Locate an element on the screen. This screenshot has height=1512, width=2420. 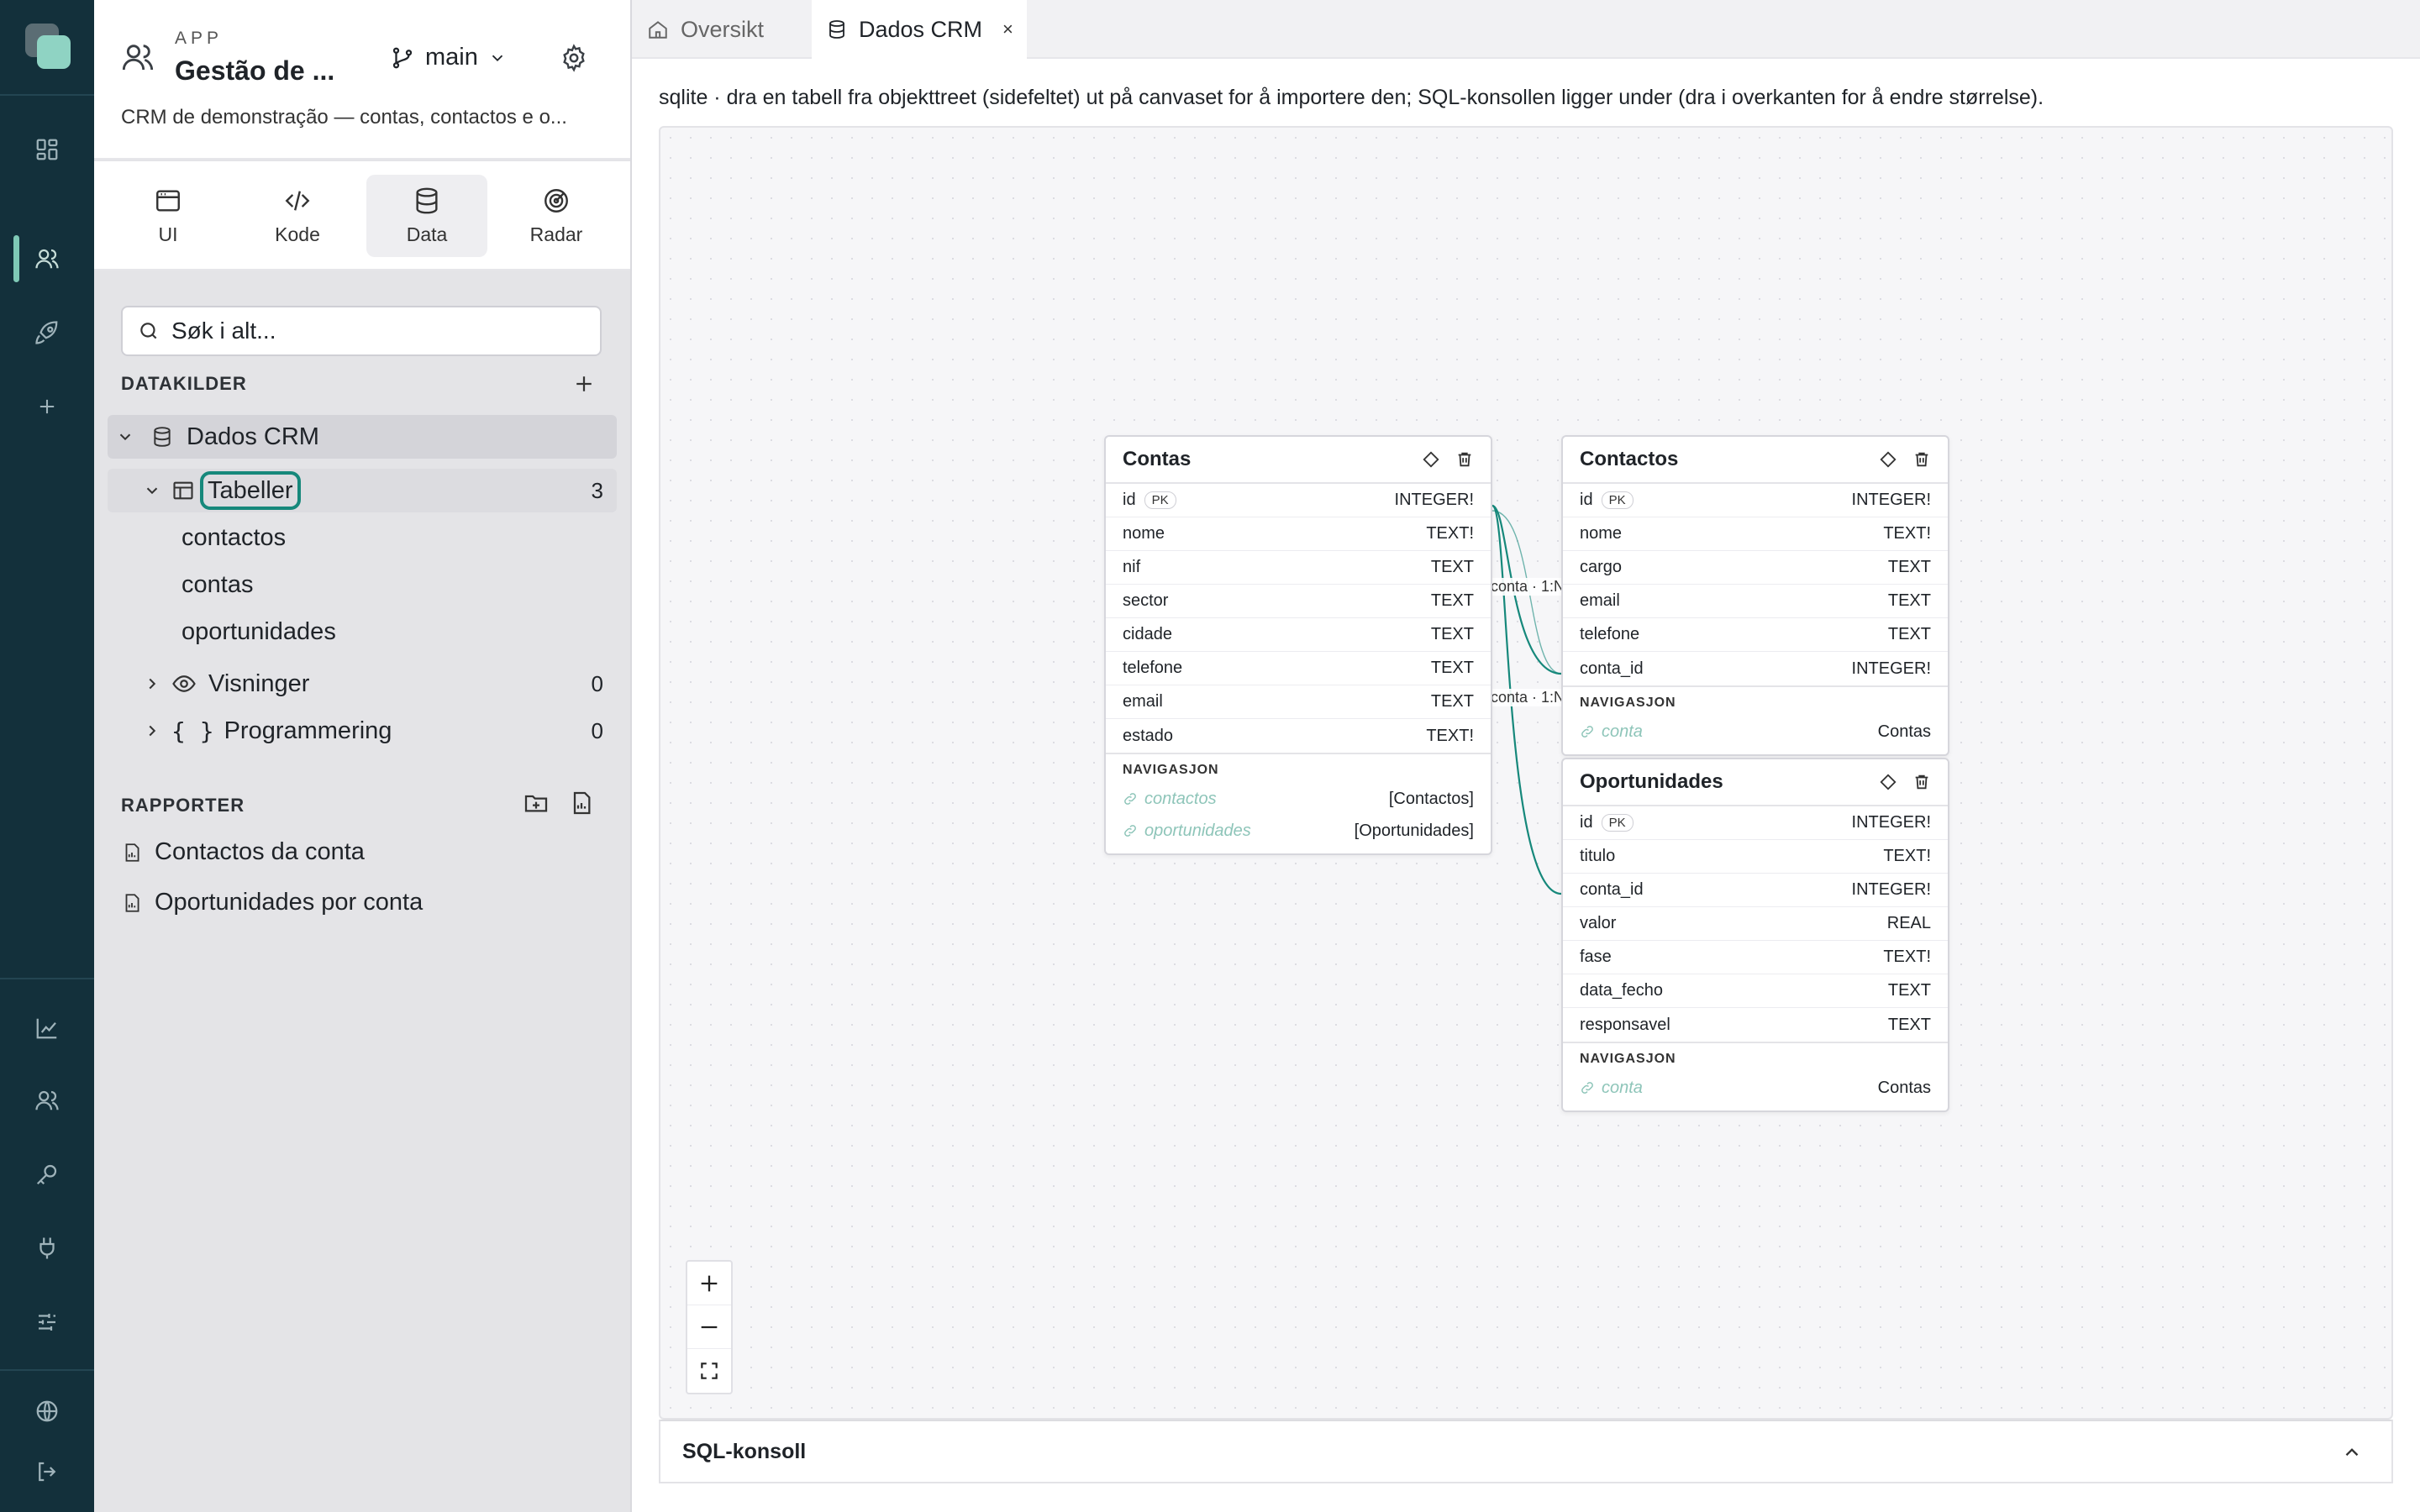
plug-icon is located at coordinates (47, 1248).